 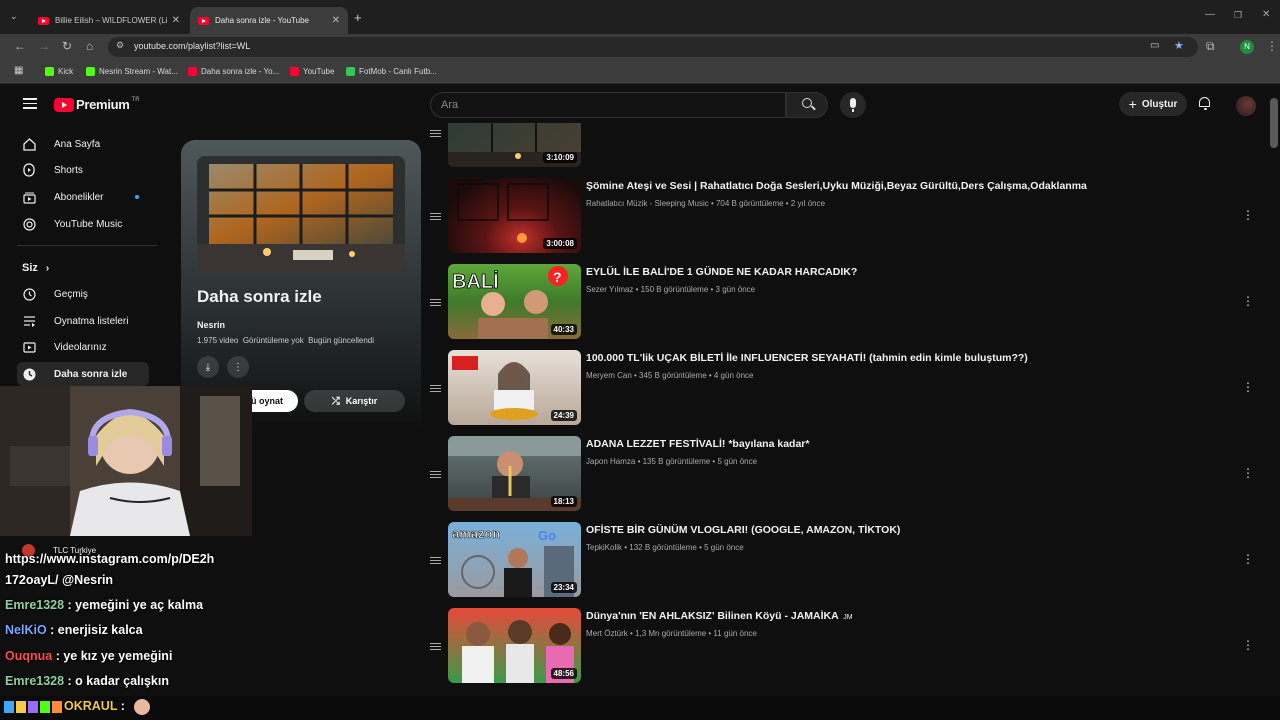 I want to click on search-input: Ara, so click(x=608, y=105).